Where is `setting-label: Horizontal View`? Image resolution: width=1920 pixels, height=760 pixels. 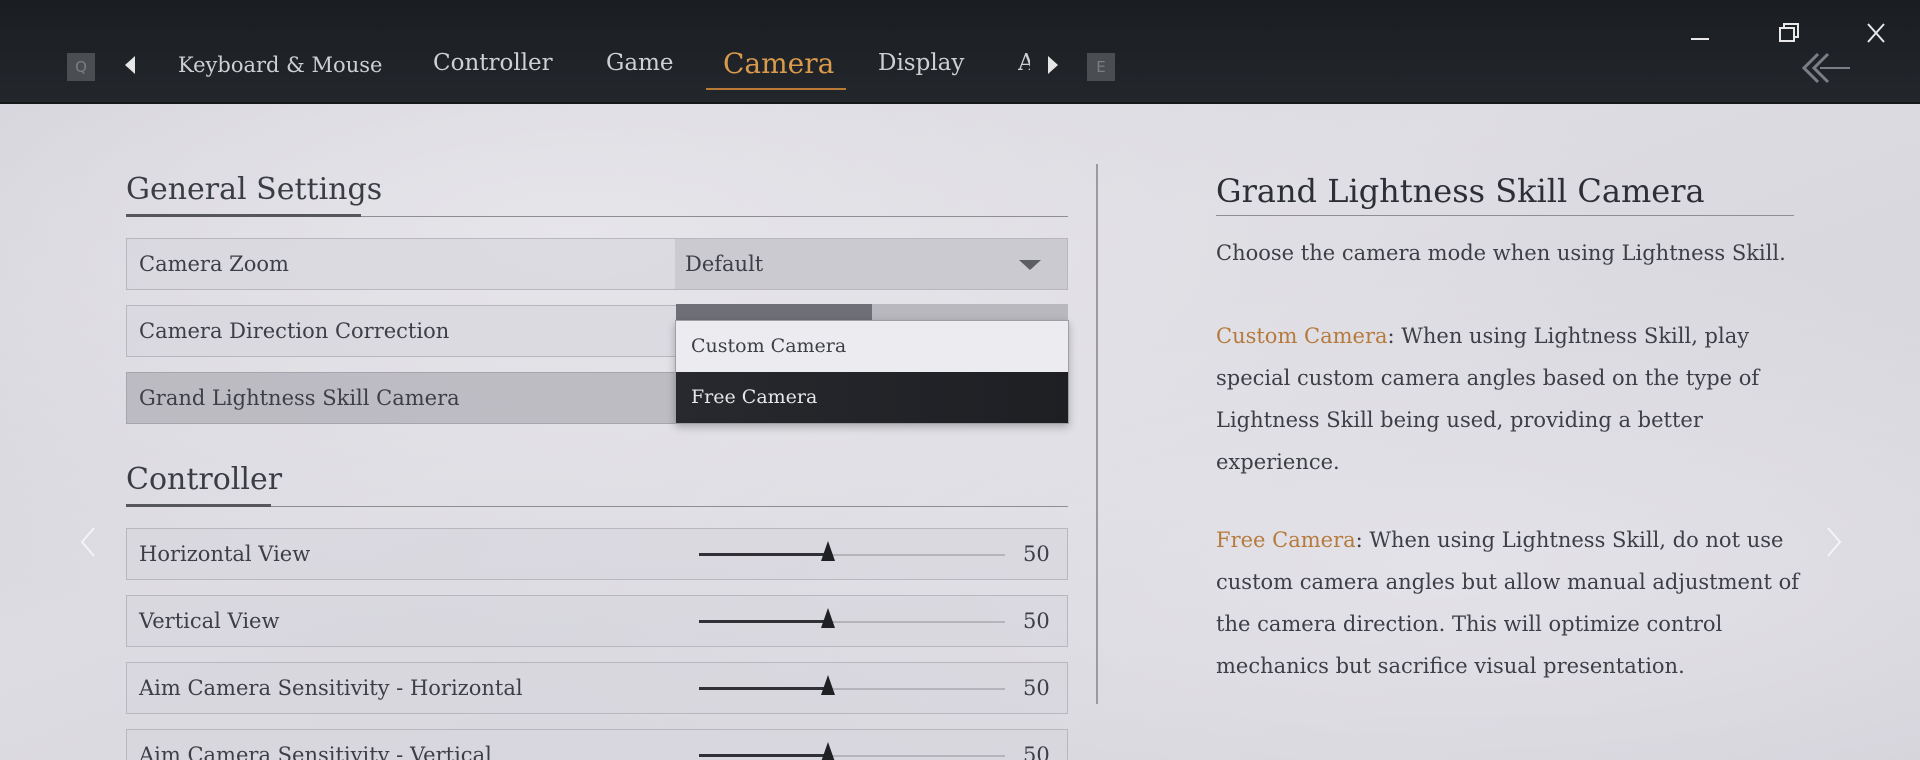
setting-label: Horizontal View is located at coordinates (225, 554).